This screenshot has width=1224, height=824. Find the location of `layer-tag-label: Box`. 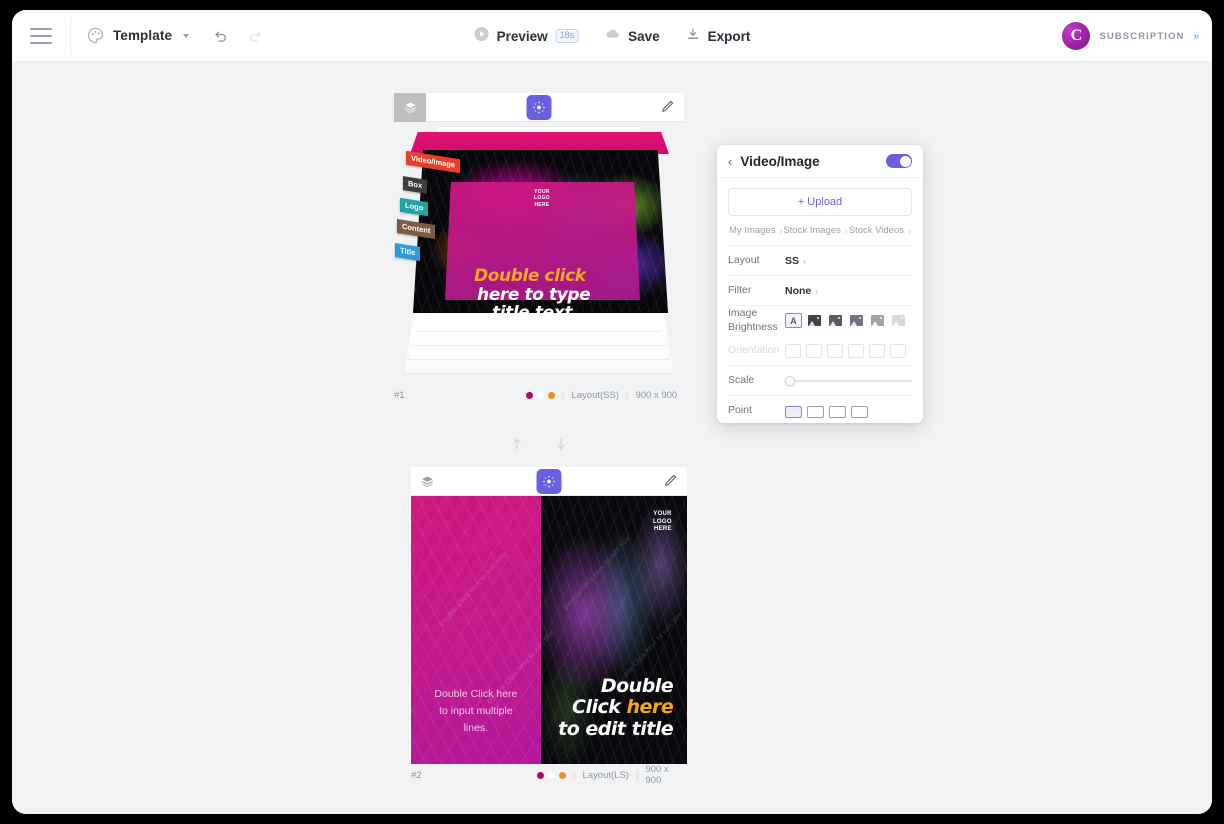

layer-tag-label: Box is located at coordinates (415, 184).